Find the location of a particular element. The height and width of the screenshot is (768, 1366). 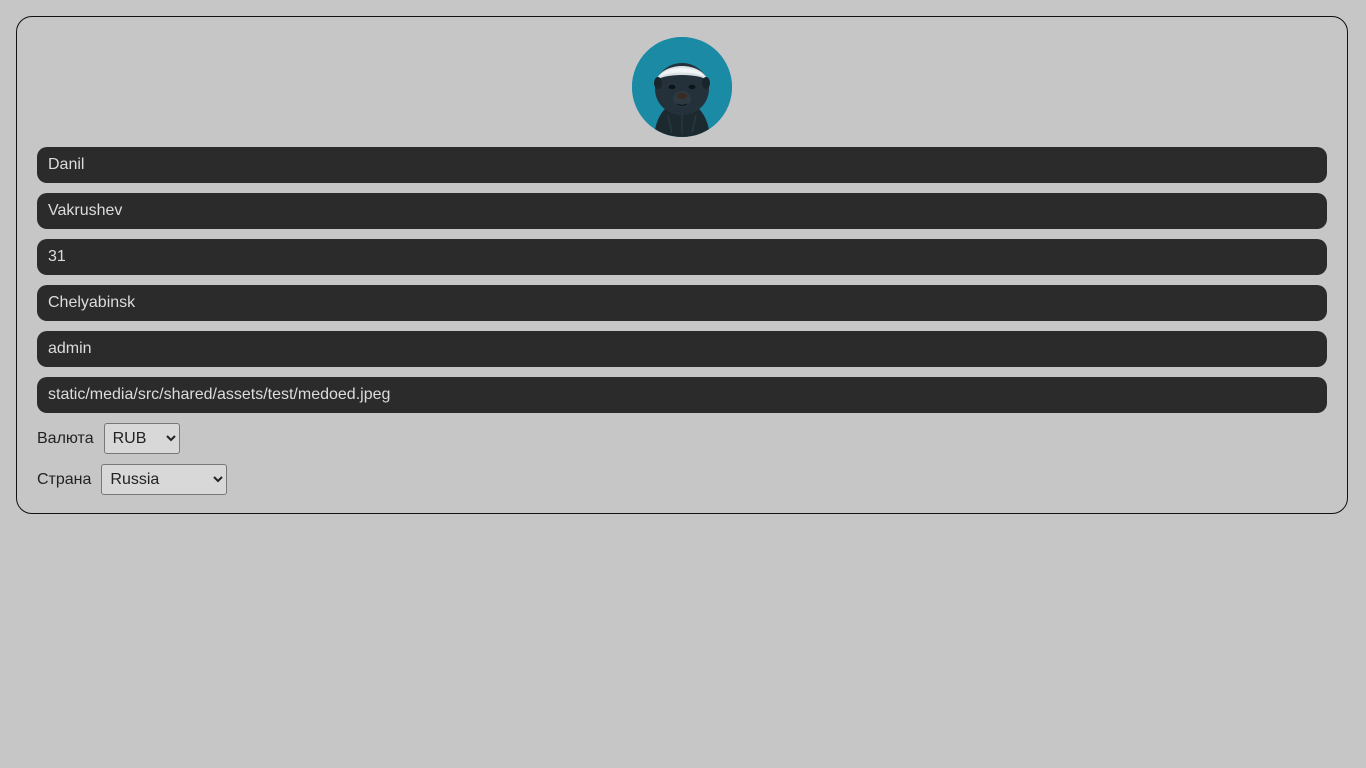

currency-select: RUB is located at coordinates (141, 438).